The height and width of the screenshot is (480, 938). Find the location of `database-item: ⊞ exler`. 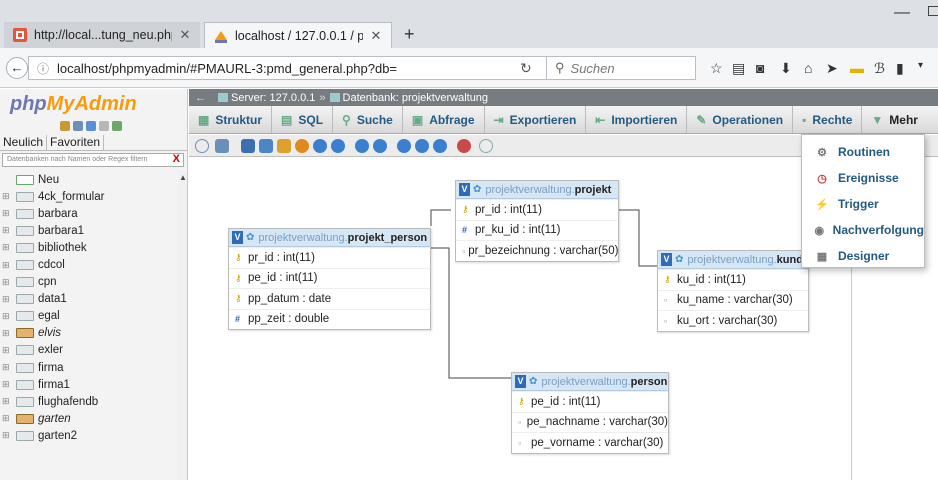

database-item: ⊞ exler is located at coordinates (89, 350).